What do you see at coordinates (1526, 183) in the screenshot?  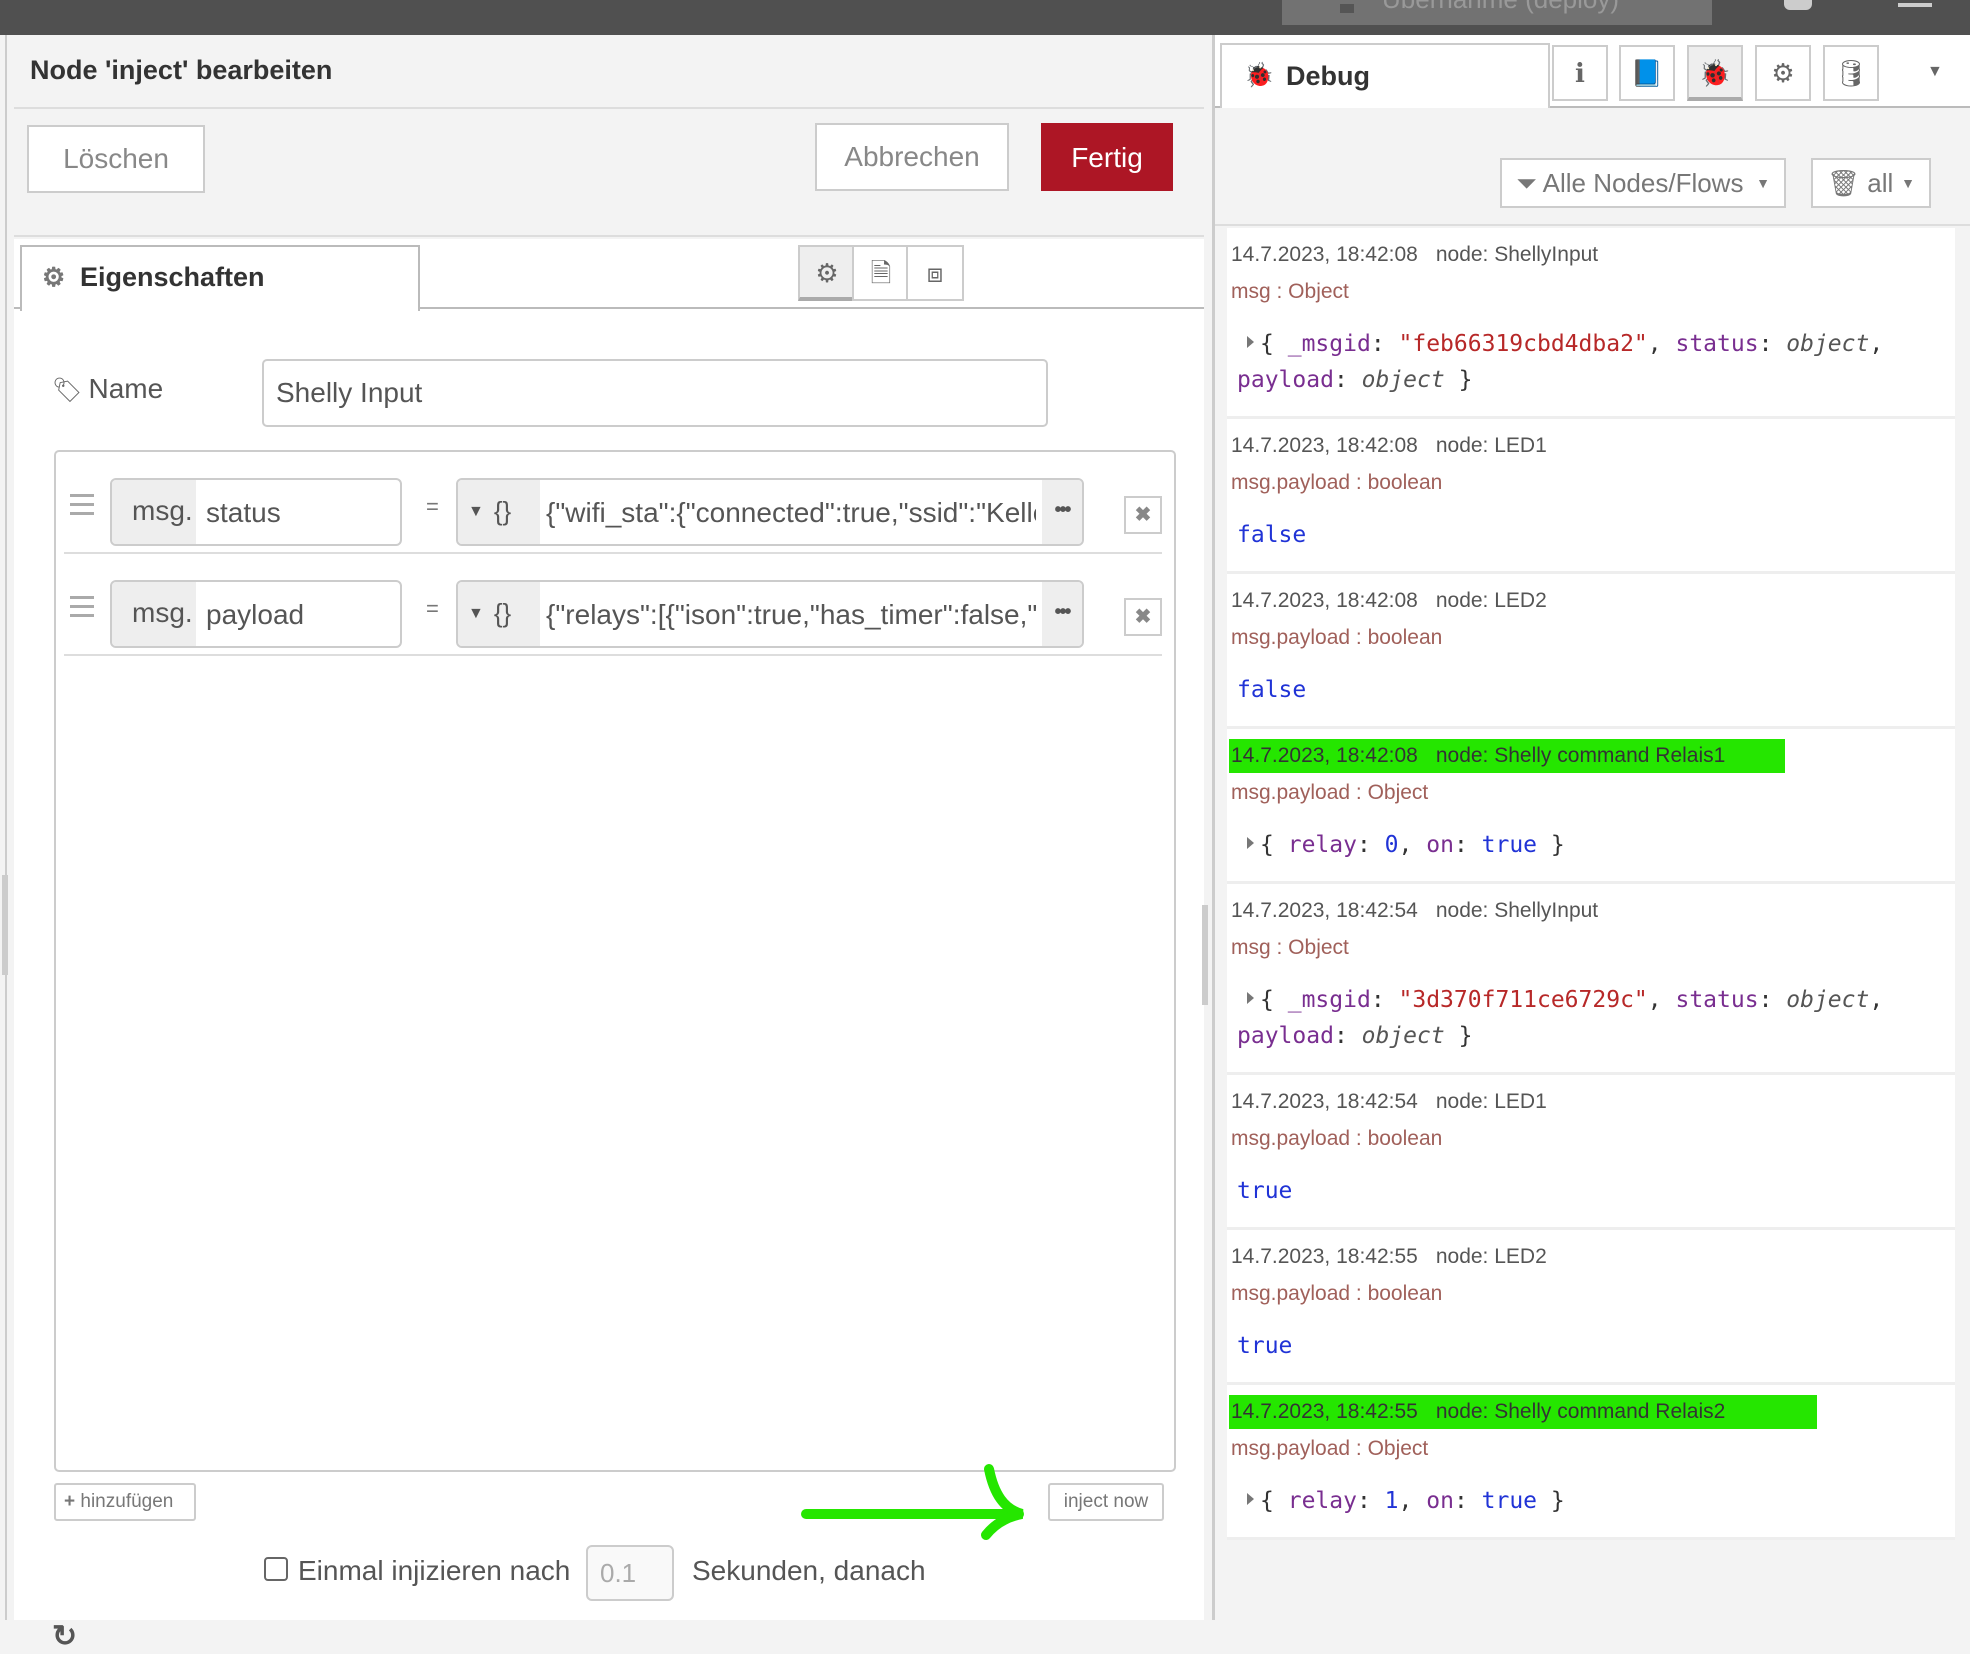 I see `filter-icon: ⏷` at bounding box center [1526, 183].